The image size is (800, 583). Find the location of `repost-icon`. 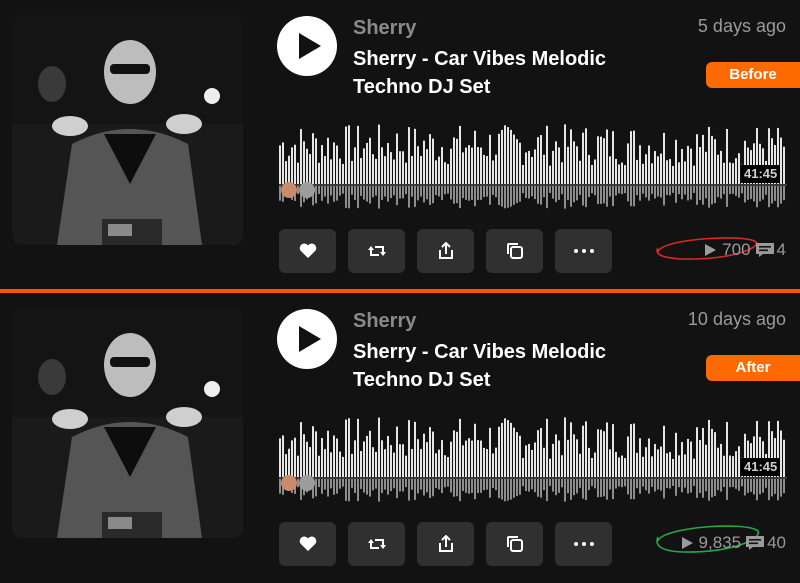

repost-icon is located at coordinates (376, 251).